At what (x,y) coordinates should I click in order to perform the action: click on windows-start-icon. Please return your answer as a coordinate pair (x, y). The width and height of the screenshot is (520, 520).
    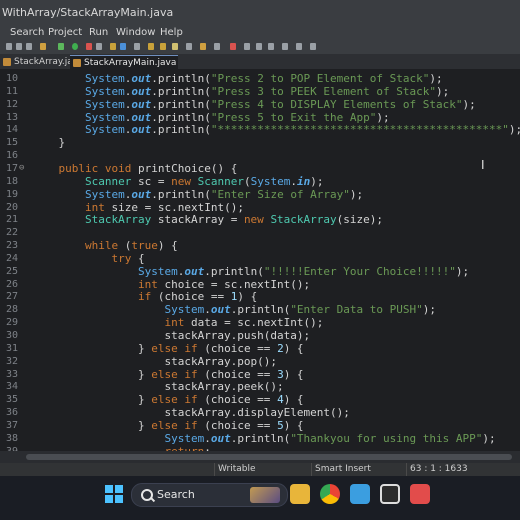
    Looking at the image, I should click on (114, 494).